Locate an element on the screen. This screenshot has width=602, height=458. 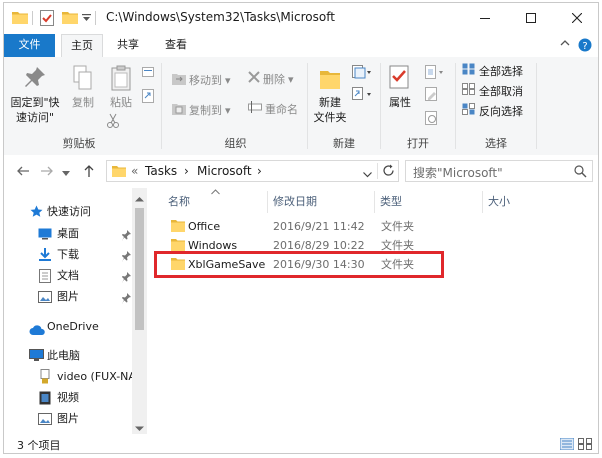
address-dropdown-icon is located at coordinates (367, 174).